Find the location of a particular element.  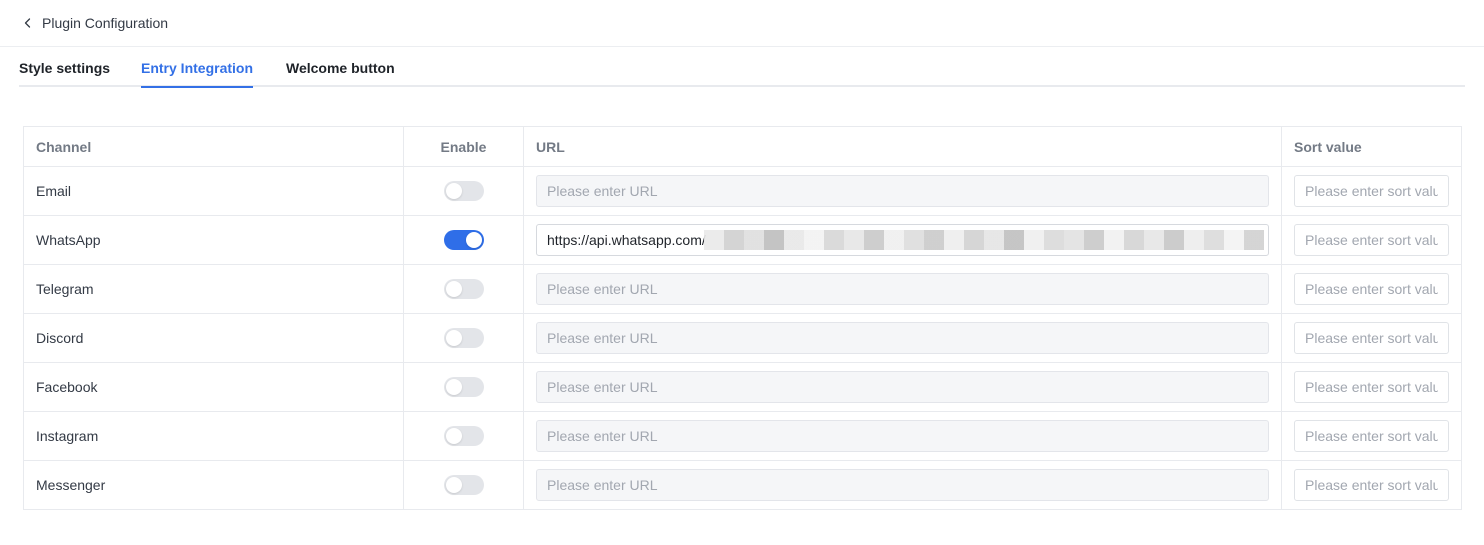

channel-name: Instagram is located at coordinates (213, 436).